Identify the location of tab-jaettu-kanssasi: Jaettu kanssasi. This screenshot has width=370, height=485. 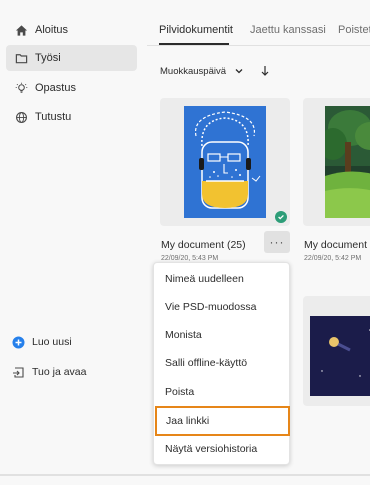
(288, 30).